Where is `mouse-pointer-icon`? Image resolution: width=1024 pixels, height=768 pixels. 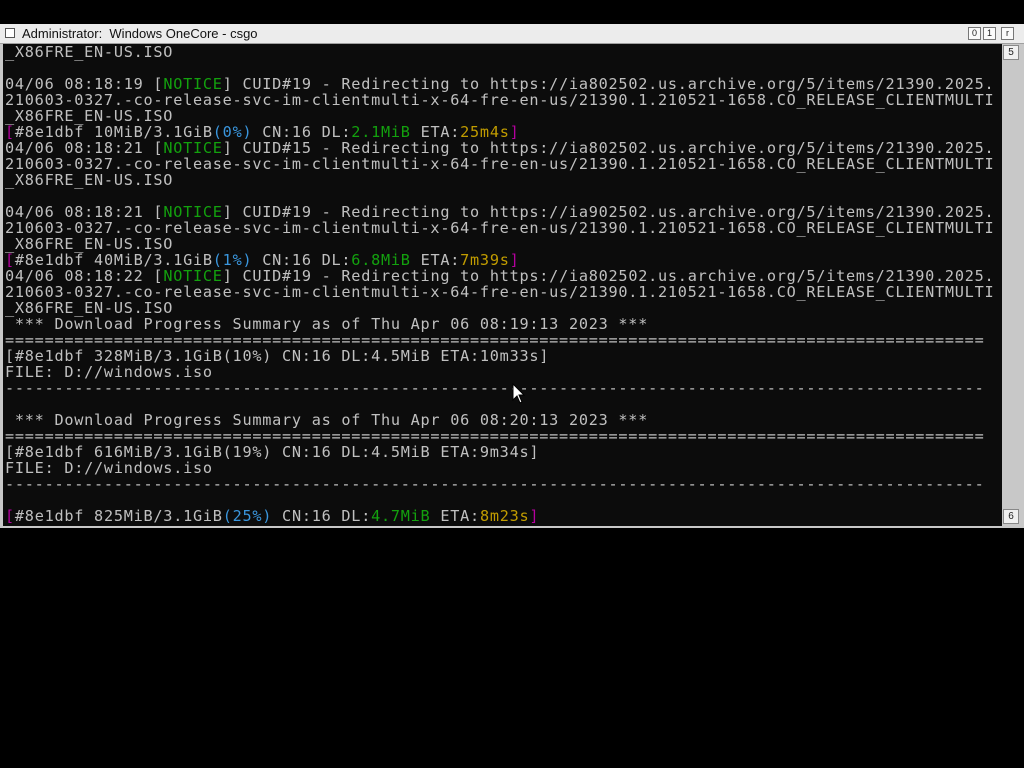
mouse-pointer-icon is located at coordinates (519, 393).